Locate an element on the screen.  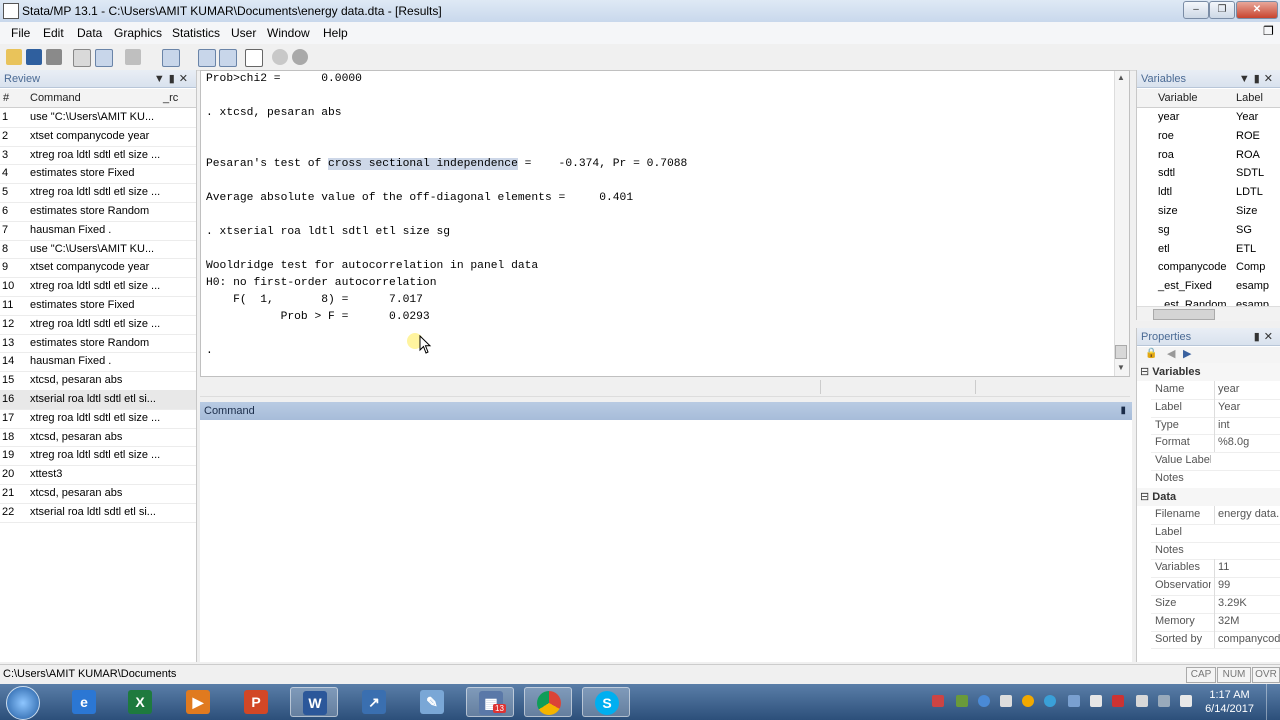
property-row: Label is located at coordinates (1215, 533).